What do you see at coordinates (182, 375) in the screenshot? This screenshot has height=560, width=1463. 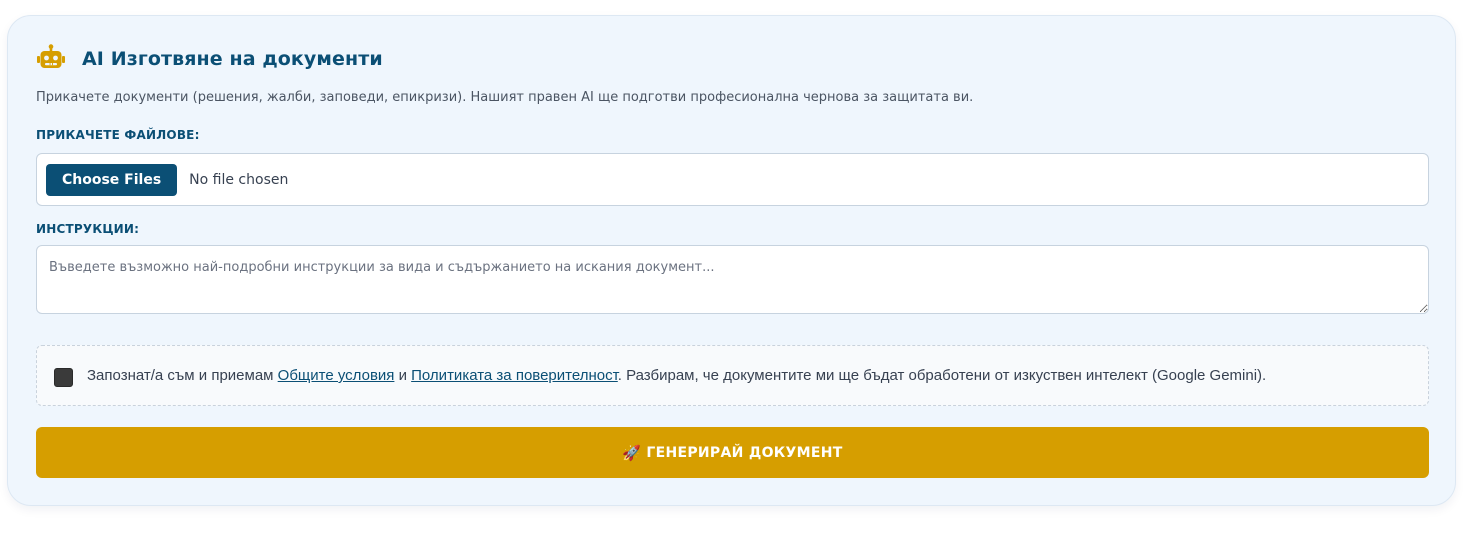 I see `consent-text-before: Запознат/а съм и приемам` at bounding box center [182, 375].